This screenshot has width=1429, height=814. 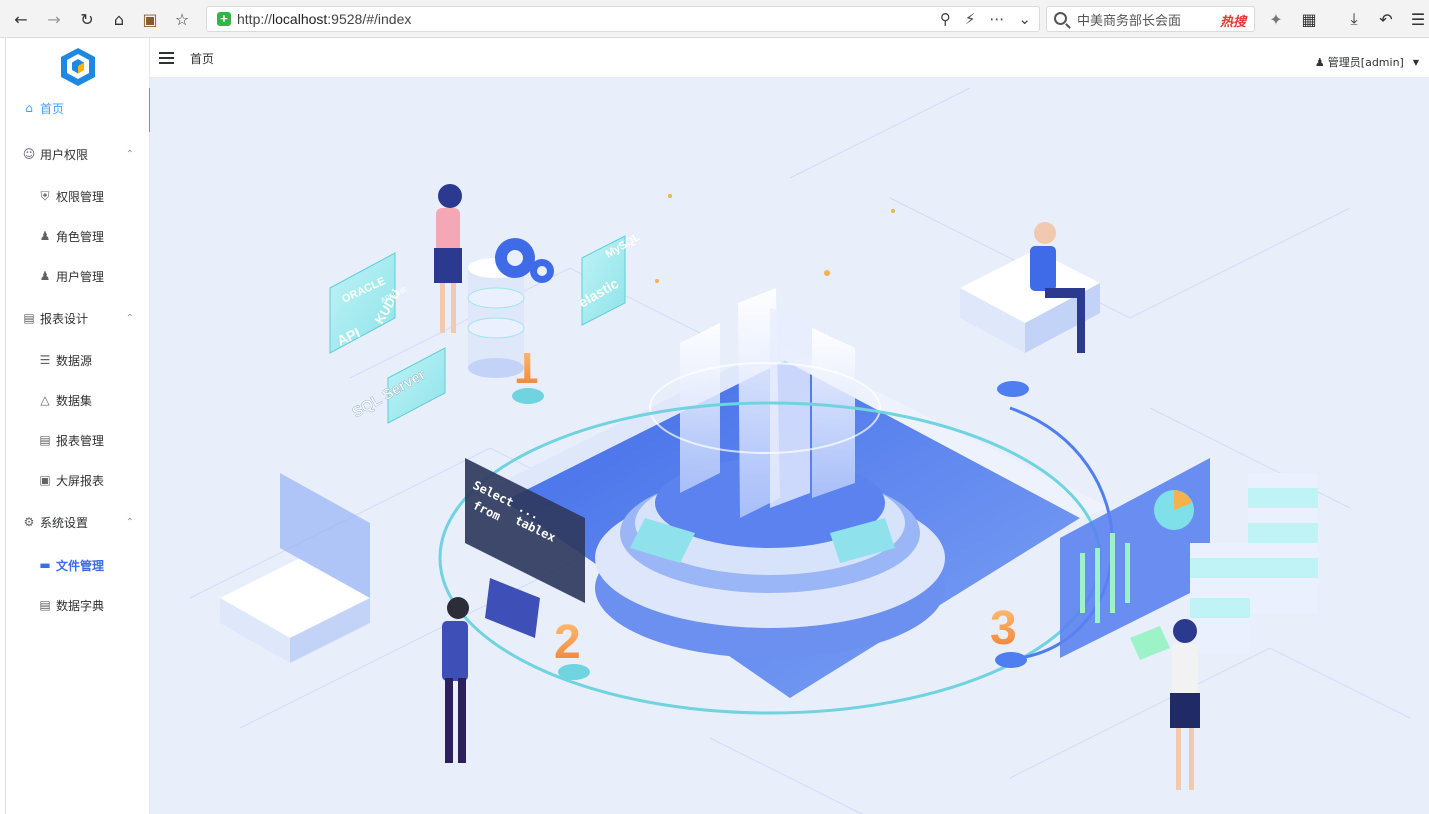 What do you see at coordinates (78, 480) in the screenshot?
I see `sidebar-item-big-screen: ▣ 大屏报表` at bounding box center [78, 480].